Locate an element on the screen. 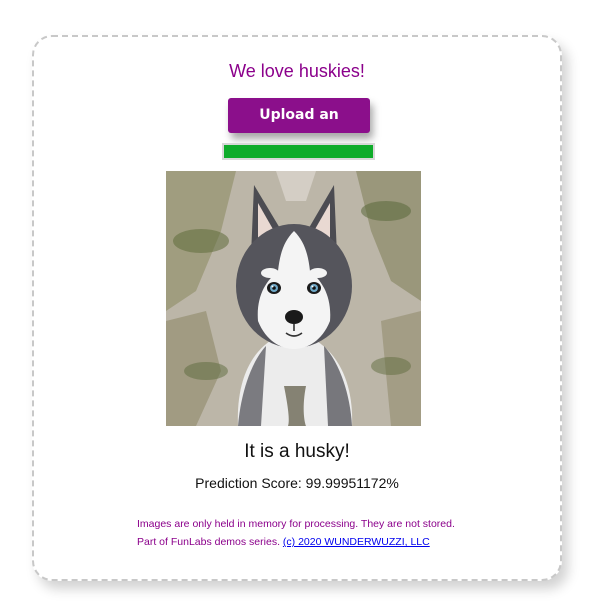  upload-progress-bar is located at coordinates (298, 151).